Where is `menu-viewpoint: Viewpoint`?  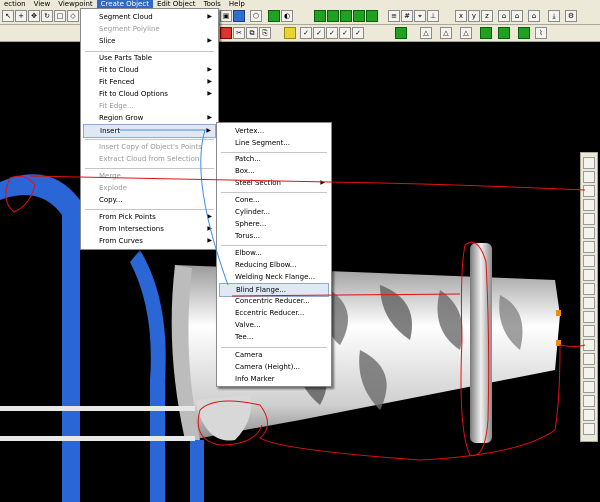 menu-viewpoint: Viewpoint is located at coordinates (75, 4).